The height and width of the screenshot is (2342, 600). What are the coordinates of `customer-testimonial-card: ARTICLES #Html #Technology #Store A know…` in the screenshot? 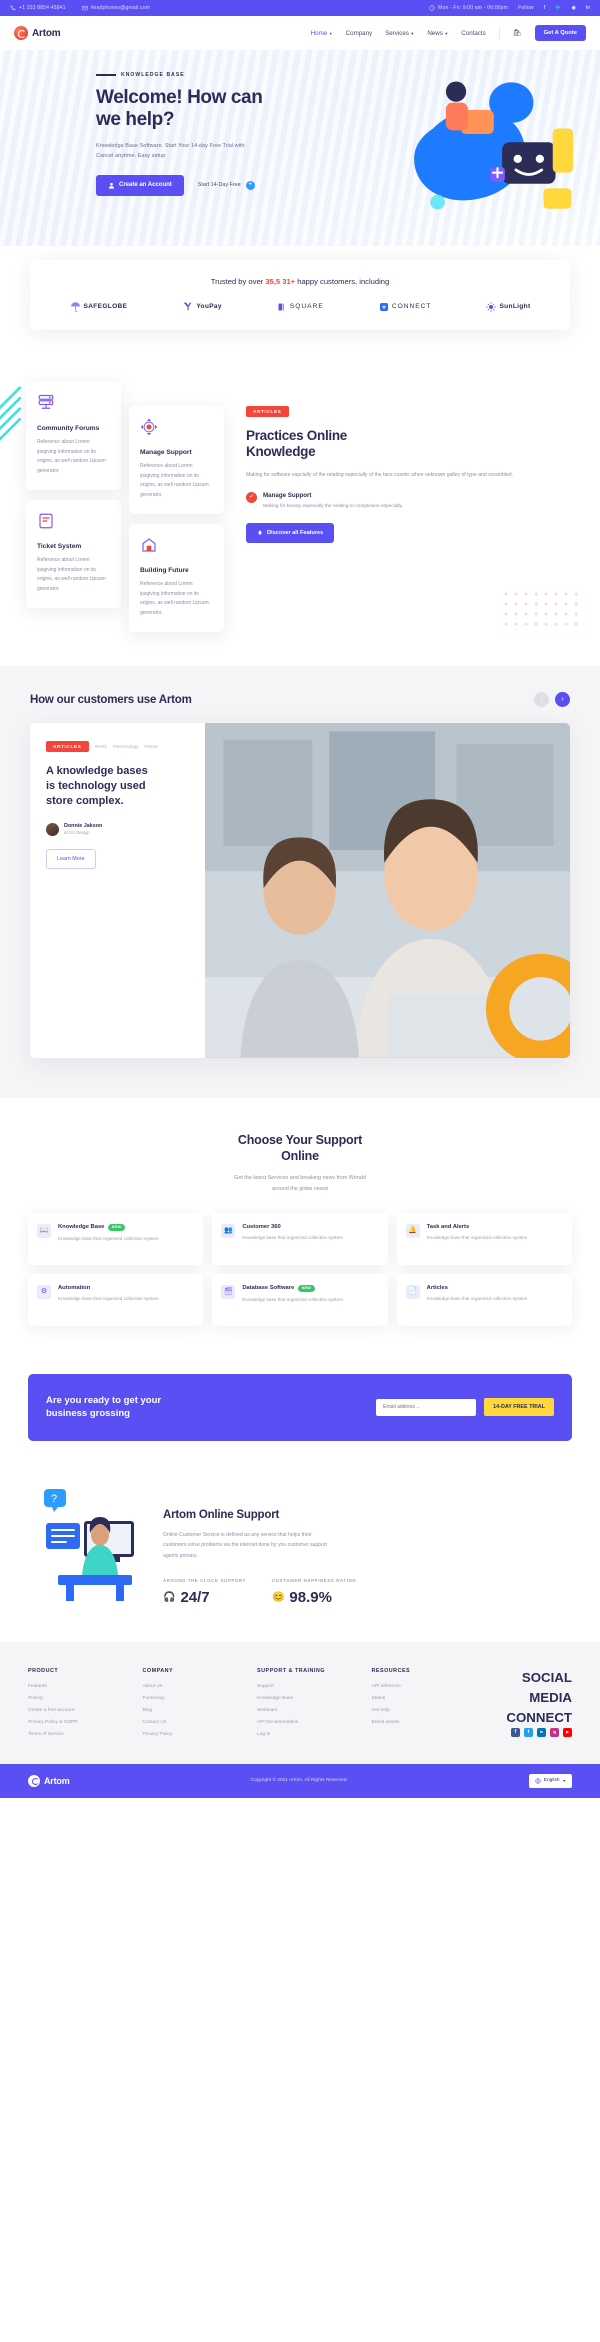 It's located at (300, 890).